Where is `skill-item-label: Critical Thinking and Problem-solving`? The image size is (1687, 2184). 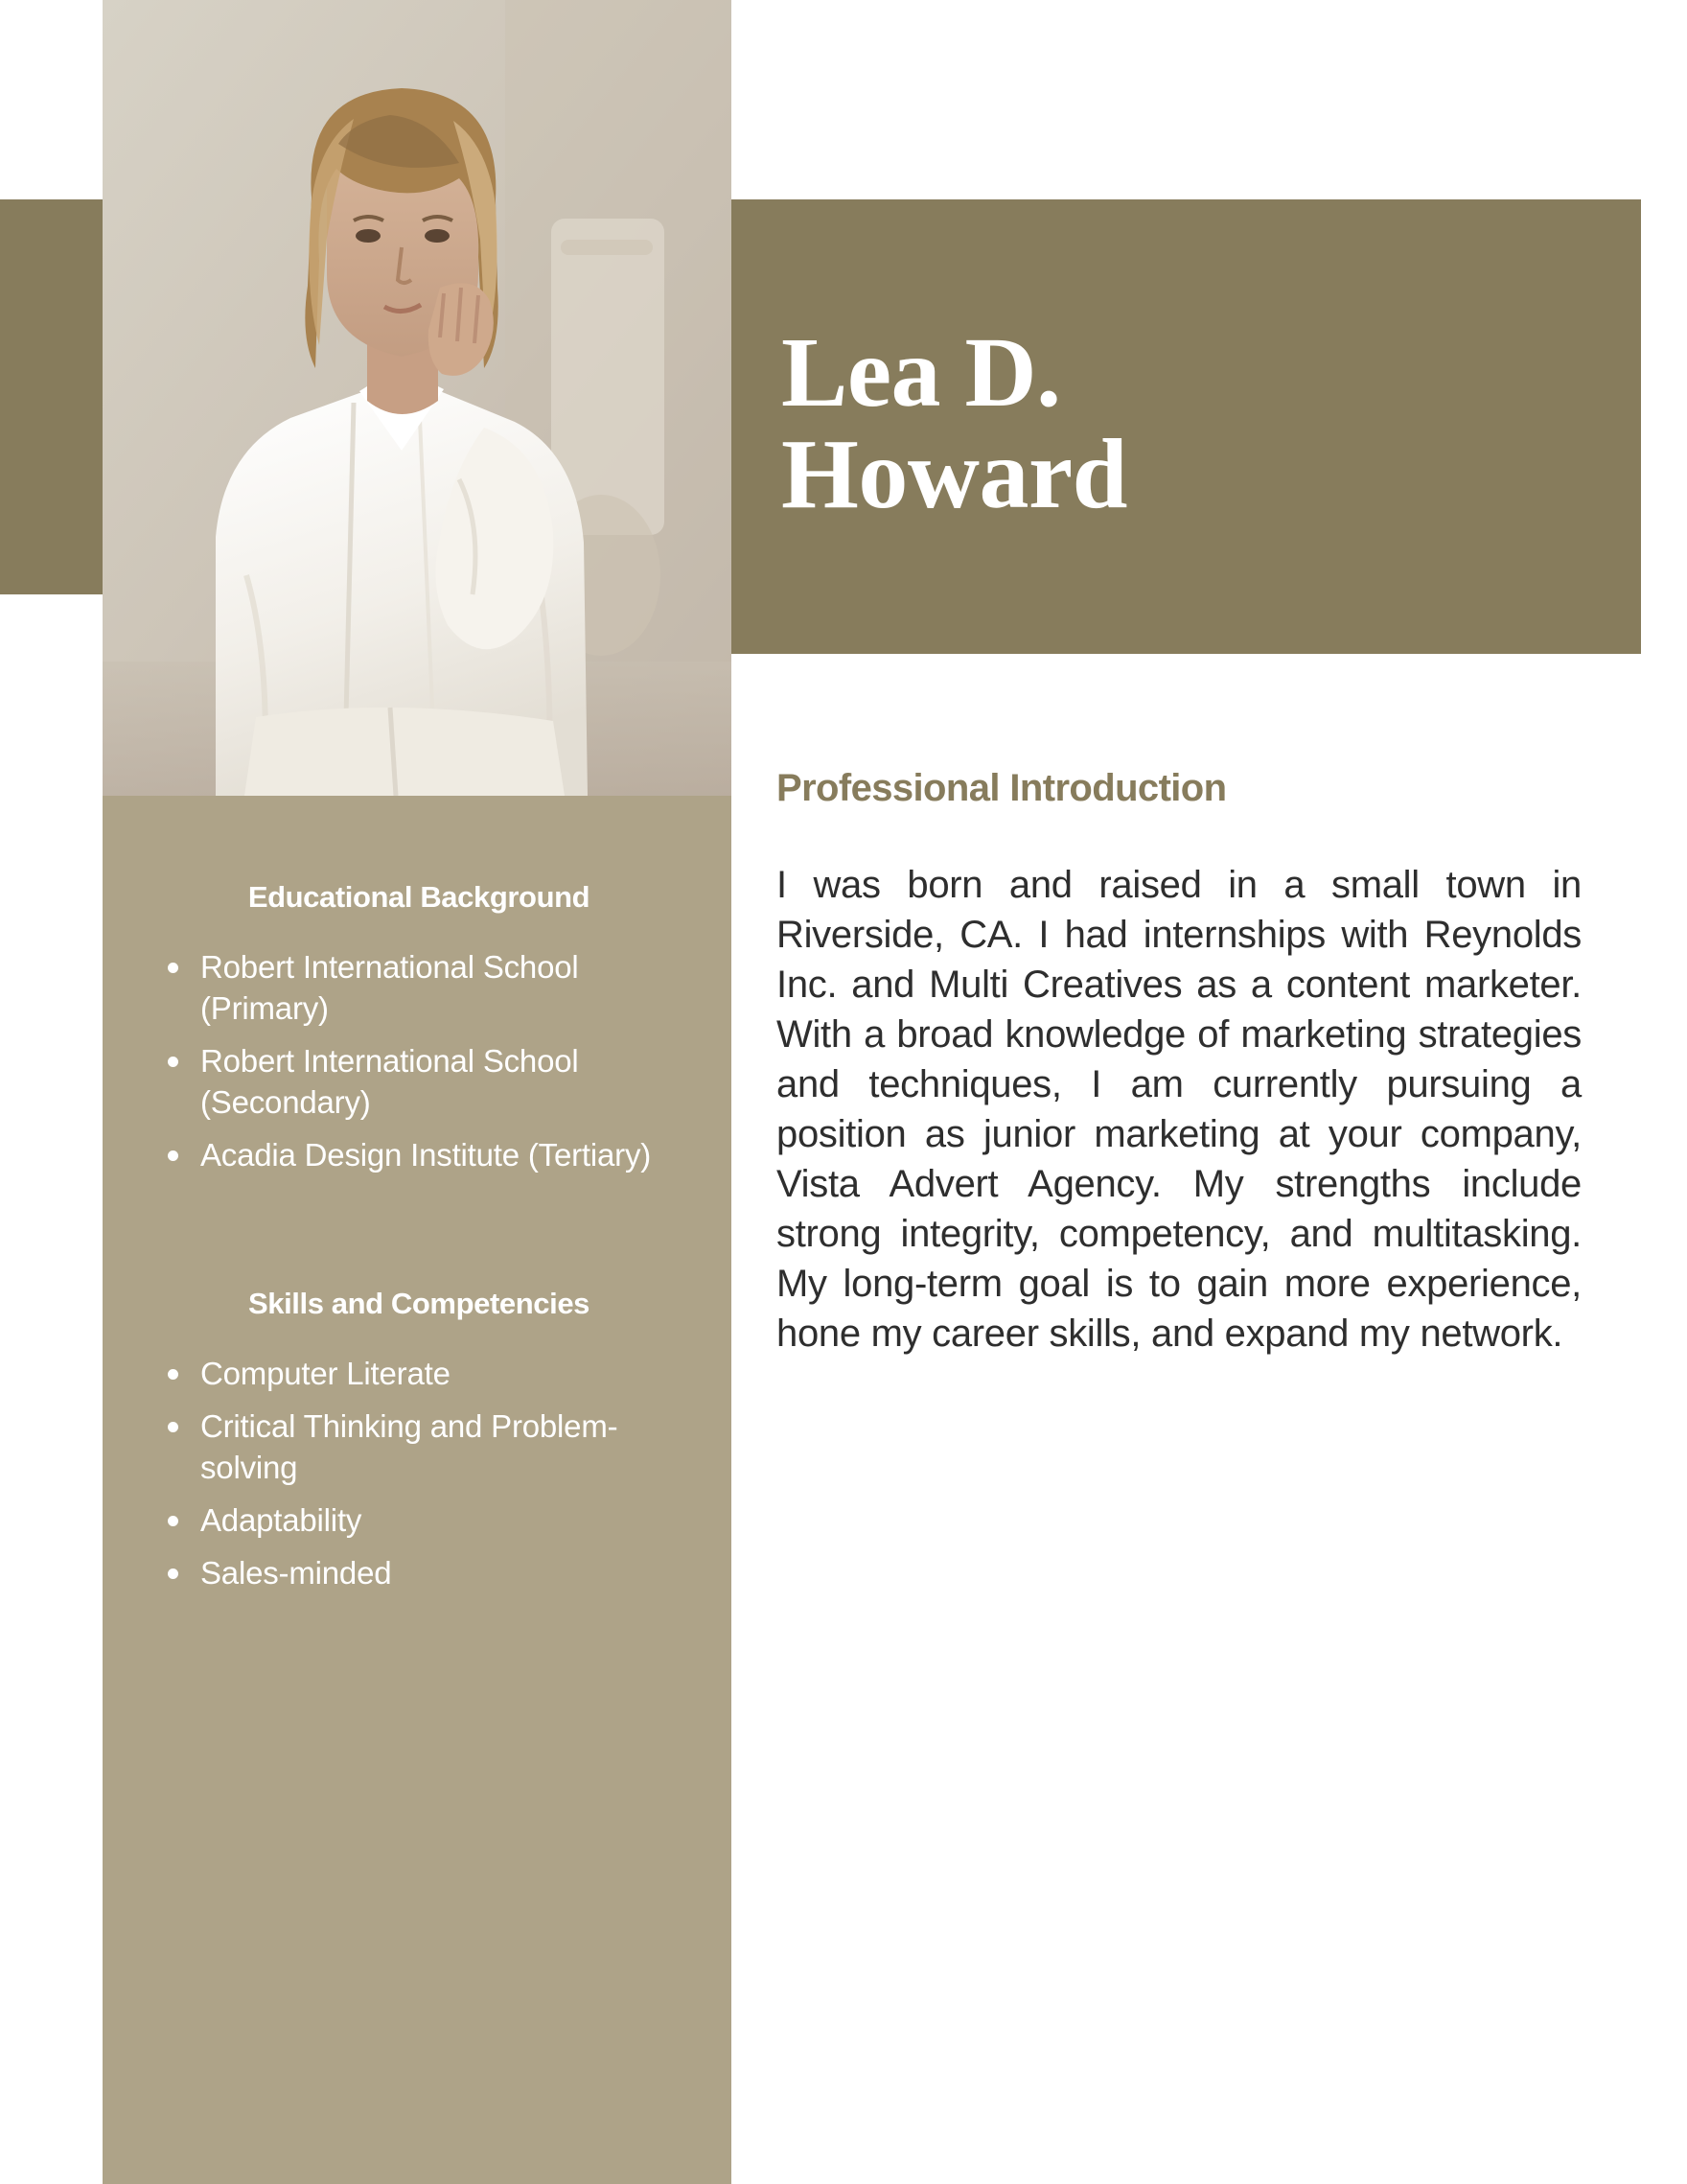
skill-item-label: Critical Thinking and Problem-solving is located at coordinates (409, 1447).